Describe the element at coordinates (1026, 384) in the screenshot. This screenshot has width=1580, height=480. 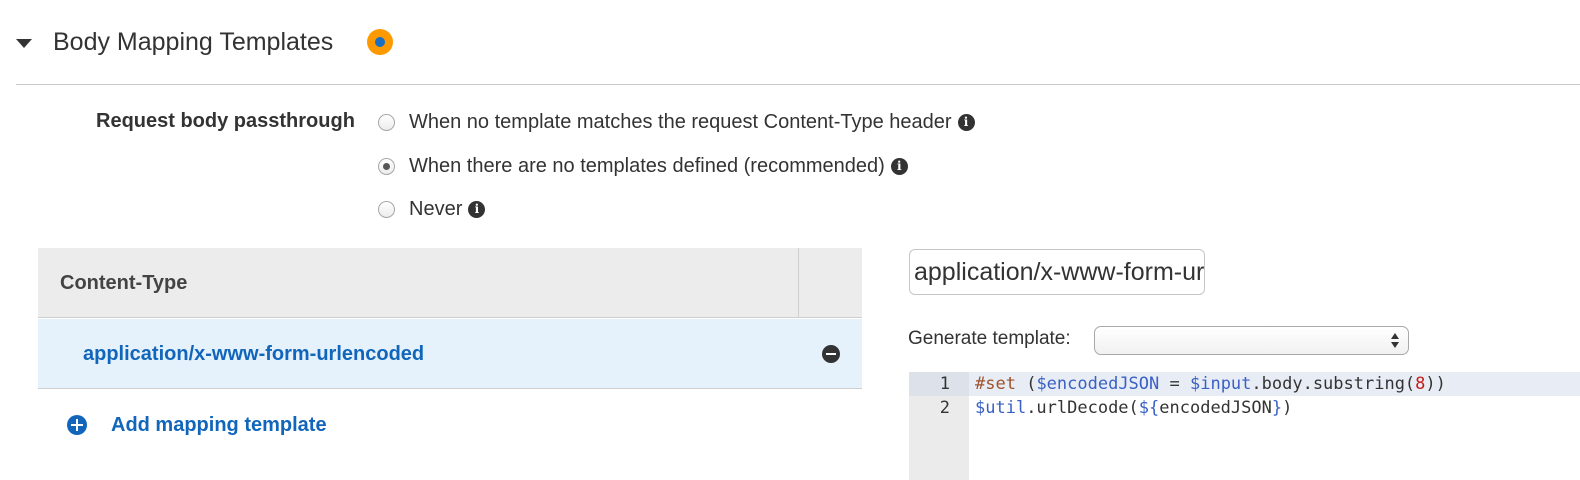
I see `code-token: (` at that location.